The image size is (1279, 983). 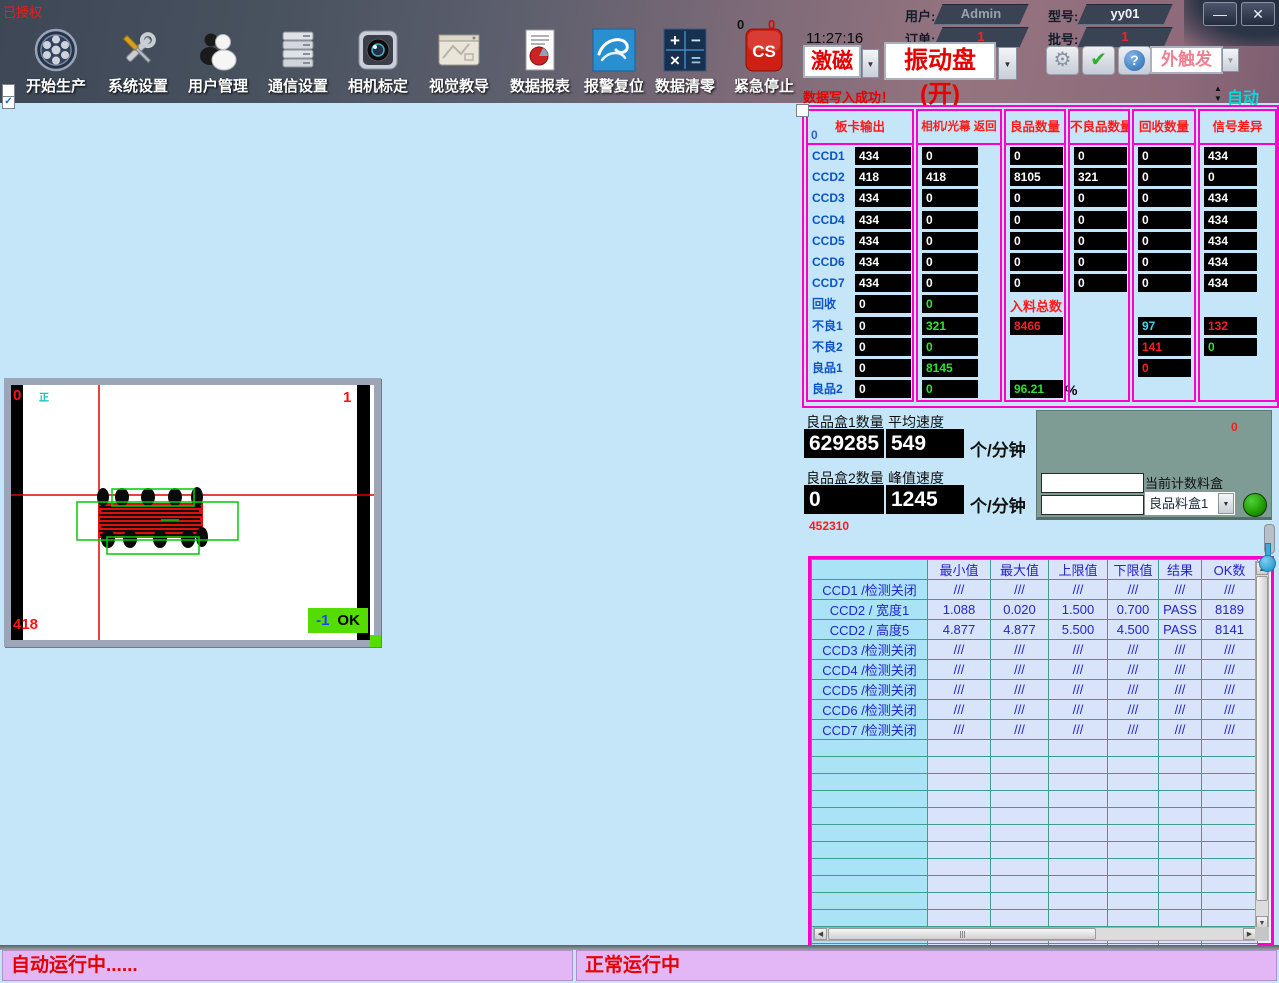 I want to click on stats-column-header: 板卡输出, so click(x=860, y=128).